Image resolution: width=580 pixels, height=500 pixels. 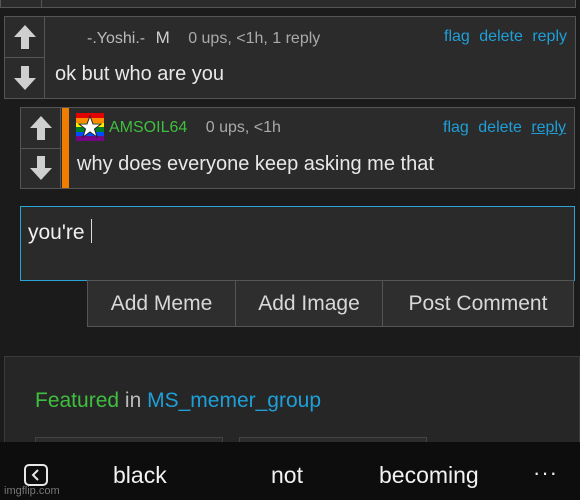 I want to click on reply-accent-bar, so click(x=65, y=148).